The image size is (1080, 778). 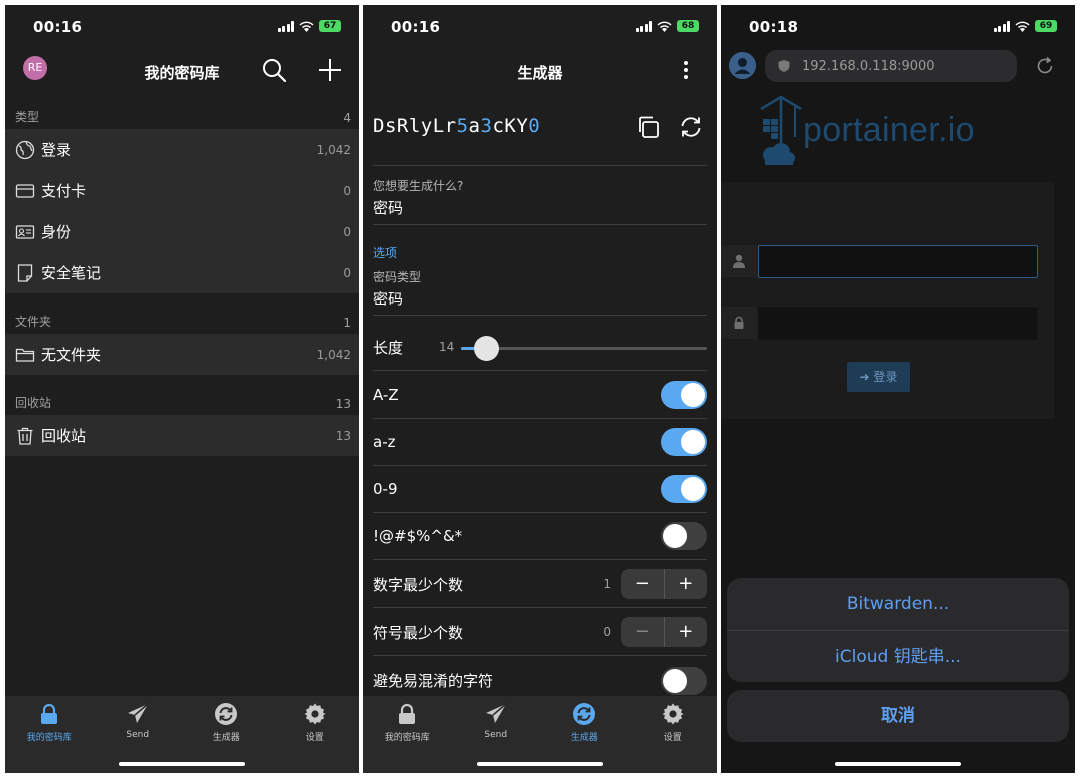 What do you see at coordinates (56, 150) in the screenshot?
I see `list-item-label: 登录` at bounding box center [56, 150].